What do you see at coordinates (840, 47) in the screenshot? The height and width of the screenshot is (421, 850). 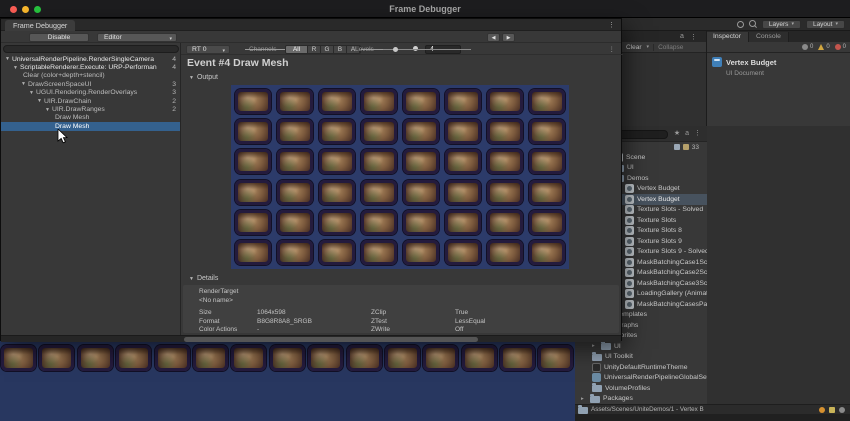 I see `console-count-error: 0` at bounding box center [840, 47].